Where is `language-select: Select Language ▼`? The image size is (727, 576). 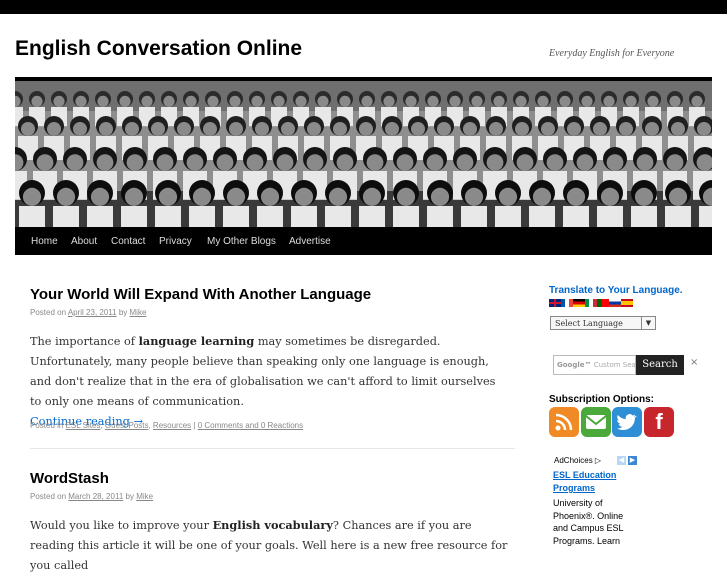
language-select: Select Language ▼ is located at coordinates (603, 323).